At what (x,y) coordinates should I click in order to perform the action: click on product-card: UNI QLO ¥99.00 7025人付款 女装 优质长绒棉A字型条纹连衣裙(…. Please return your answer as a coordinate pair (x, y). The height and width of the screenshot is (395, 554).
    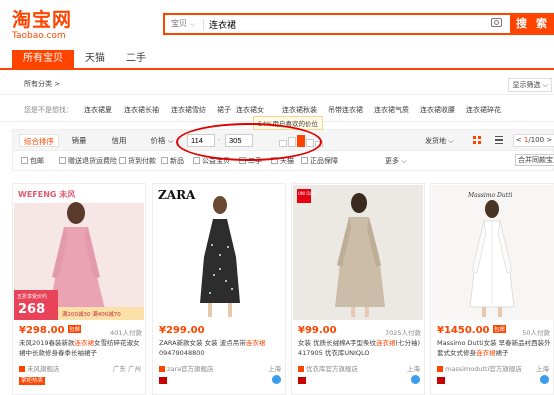
    Looking at the image, I should click on (358, 289).